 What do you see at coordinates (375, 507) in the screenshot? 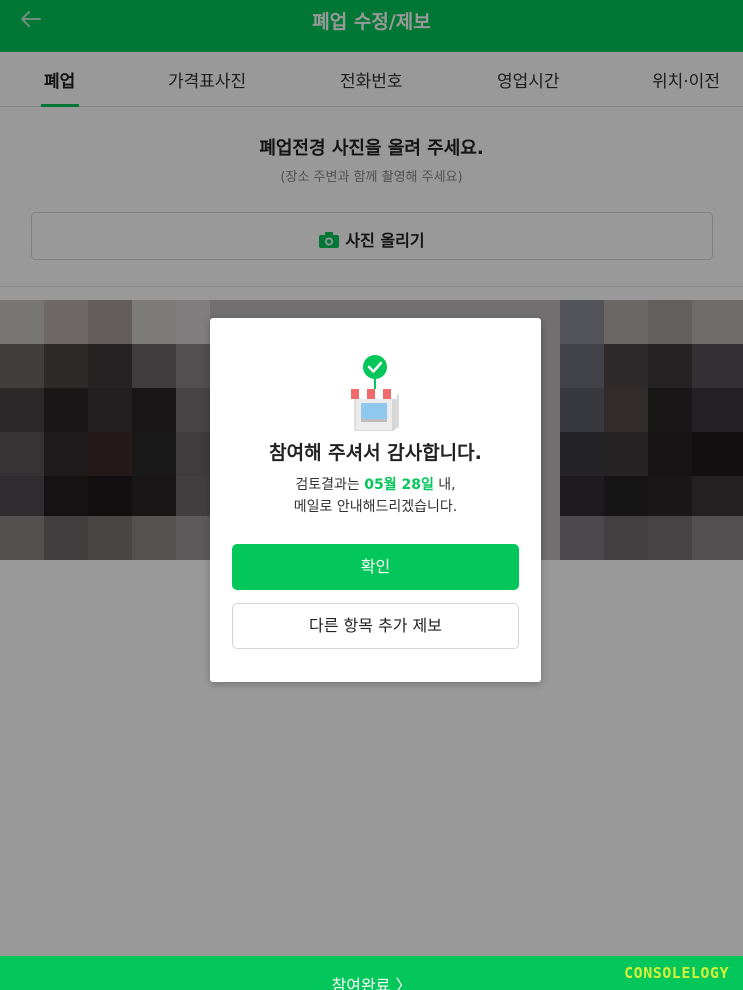
I see `dialog-message-line2: 메일로 안내해드리겠습니다.` at bounding box center [375, 507].